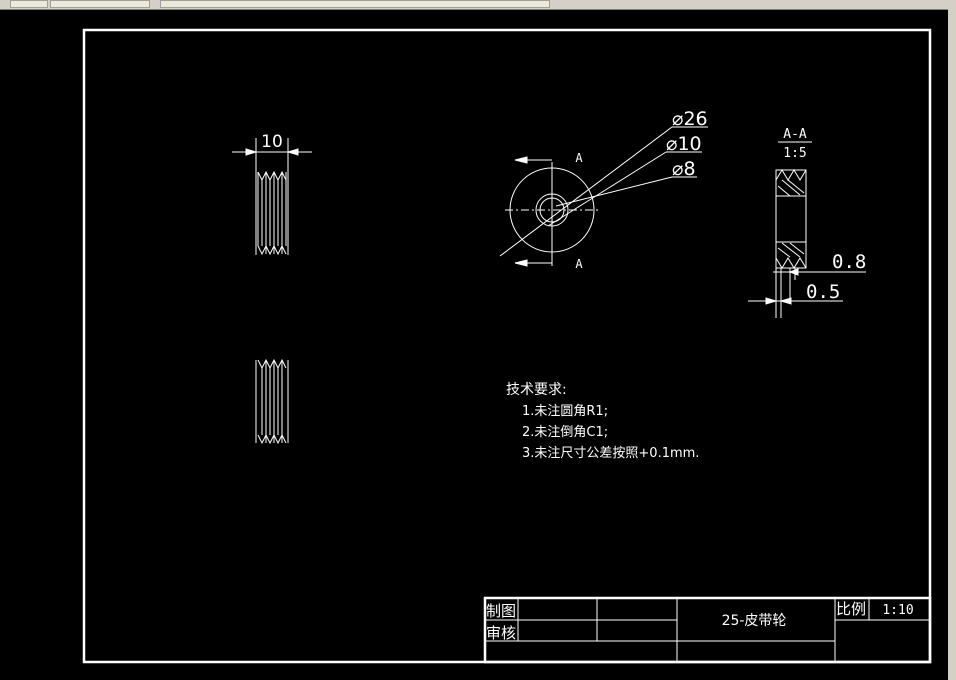  Describe the element at coordinates (795, 134) in the screenshot. I see `section-title: A-A` at that location.